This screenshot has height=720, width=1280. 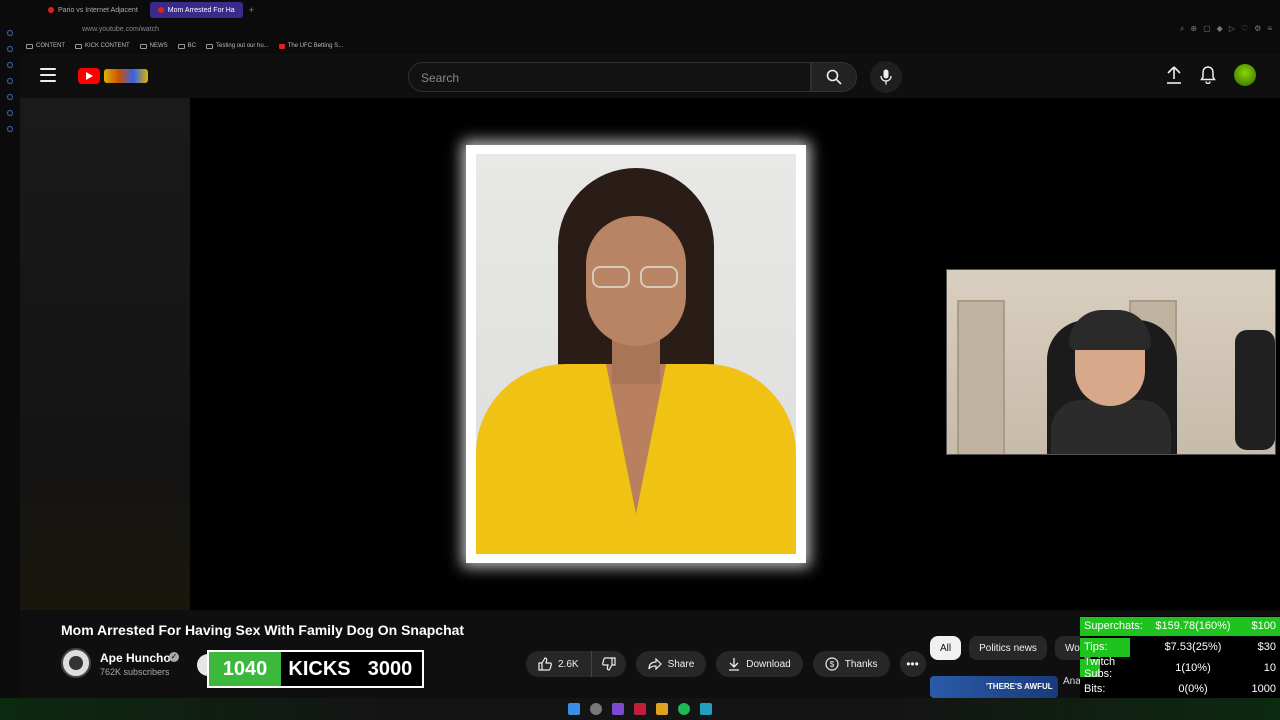 What do you see at coordinates (1095, 688) in the screenshot?
I see `goal-label: Bits:` at bounding box center [1095, 688].